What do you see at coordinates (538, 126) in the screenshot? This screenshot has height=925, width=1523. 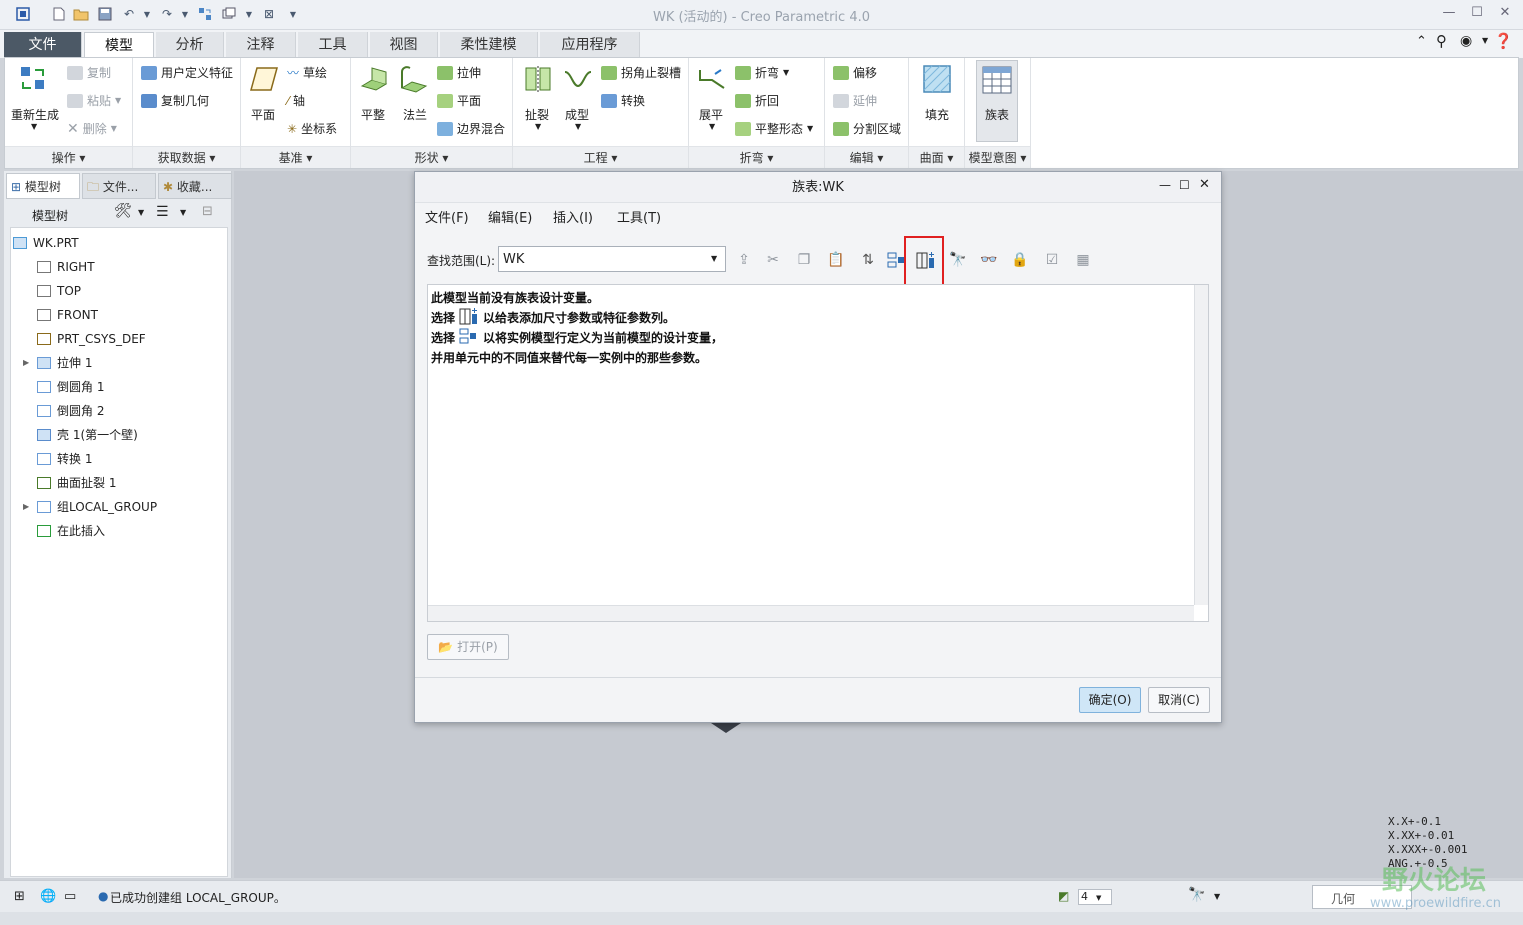 I see `rip-dropdown-icon: ▼` at bounding box center [538, 126].